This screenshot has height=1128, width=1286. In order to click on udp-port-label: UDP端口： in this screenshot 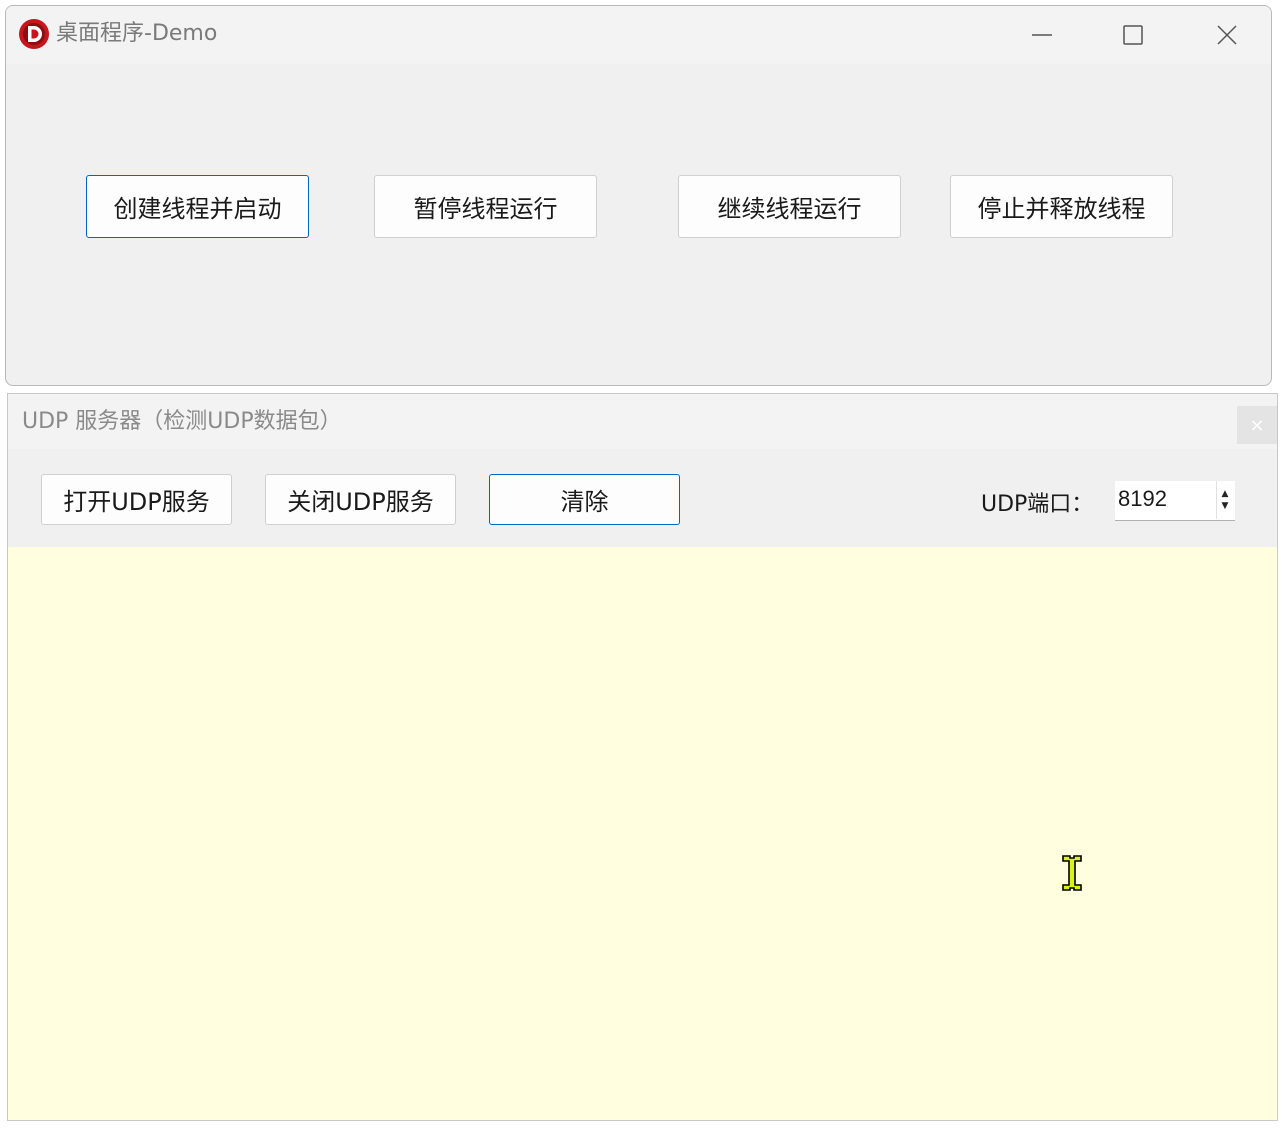, I will do `click(1037, 504)`.